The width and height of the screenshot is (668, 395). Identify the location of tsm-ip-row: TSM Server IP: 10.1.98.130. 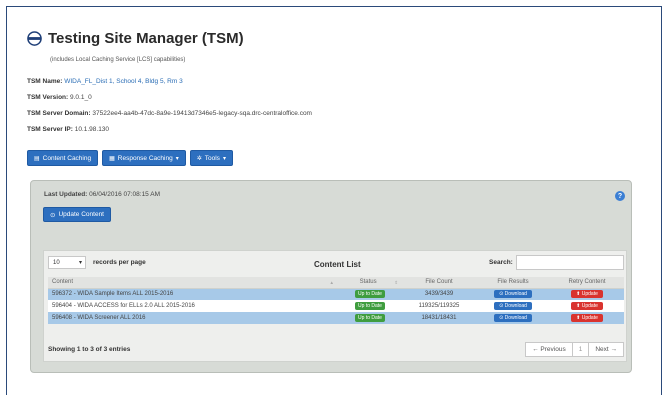
(68, 129).